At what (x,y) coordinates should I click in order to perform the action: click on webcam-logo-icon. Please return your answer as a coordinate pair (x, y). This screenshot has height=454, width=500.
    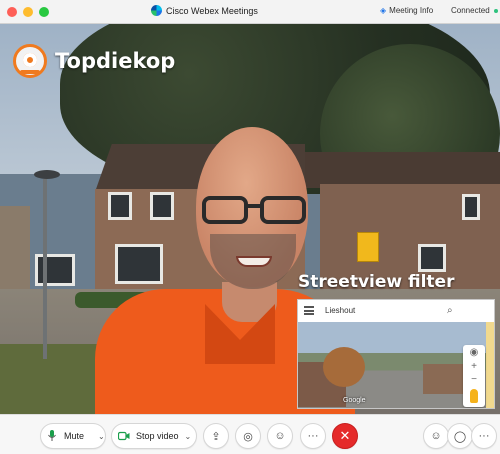
    Looking at the image, I should click on (30, 61).